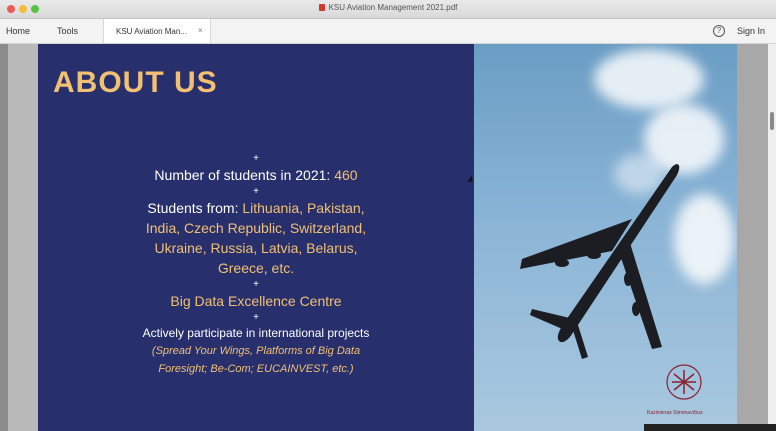 The width and height of the screenshot is (776, 431). I want to click on help-icon: ?, so click(719, 31).